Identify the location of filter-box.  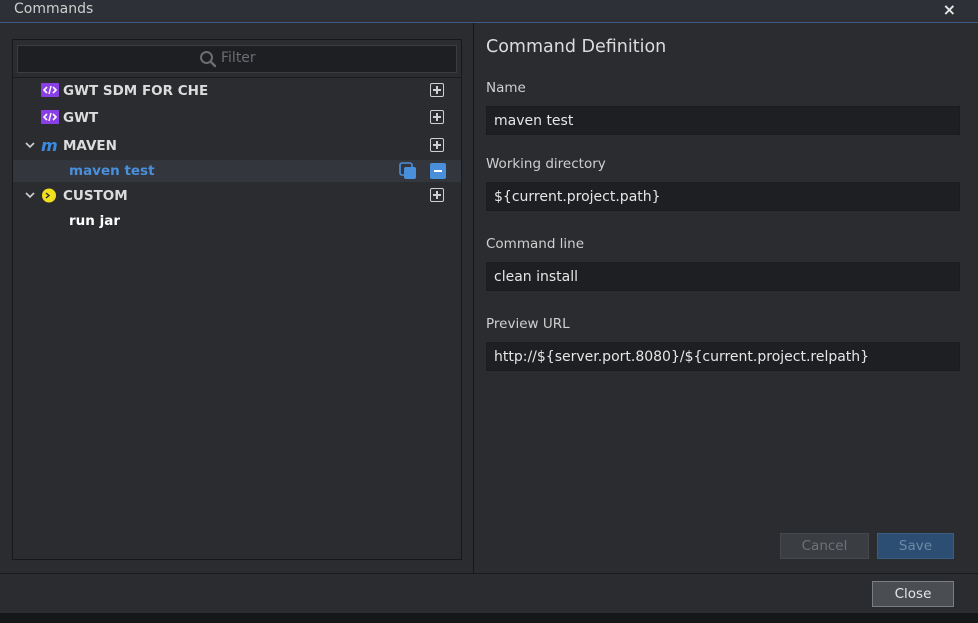
(237, 59).